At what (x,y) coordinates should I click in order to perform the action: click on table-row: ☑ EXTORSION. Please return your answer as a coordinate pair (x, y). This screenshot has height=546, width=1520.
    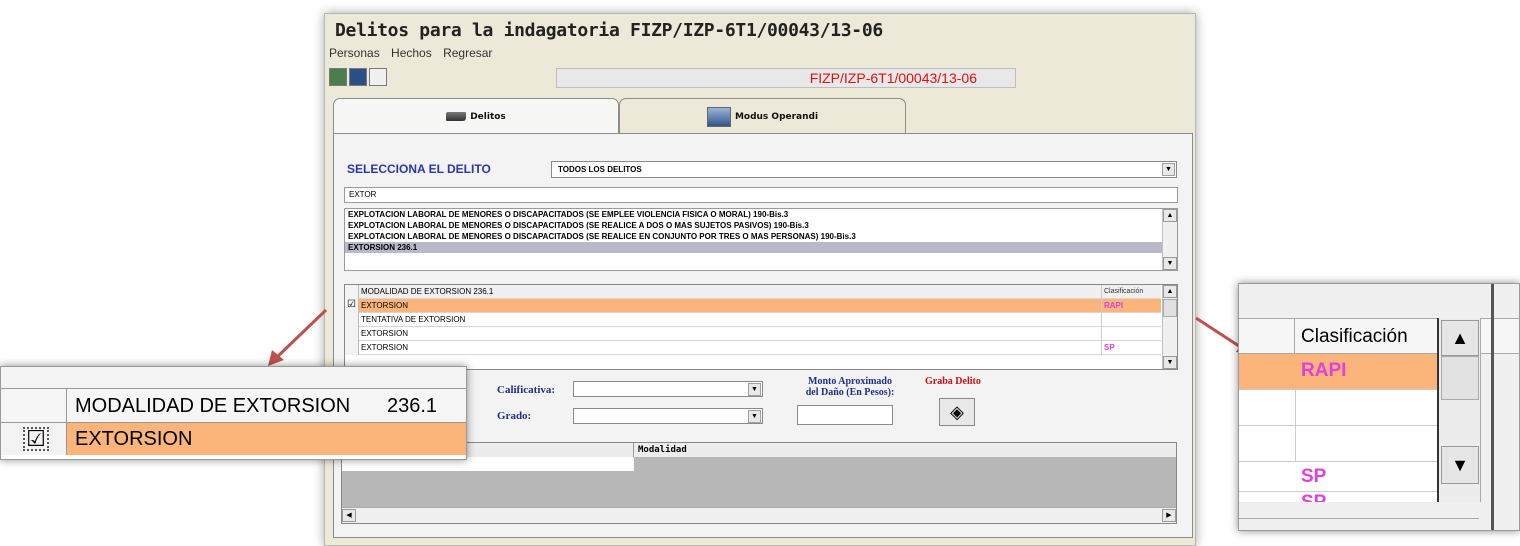
    Looking at the image, I should click on (233, 439).